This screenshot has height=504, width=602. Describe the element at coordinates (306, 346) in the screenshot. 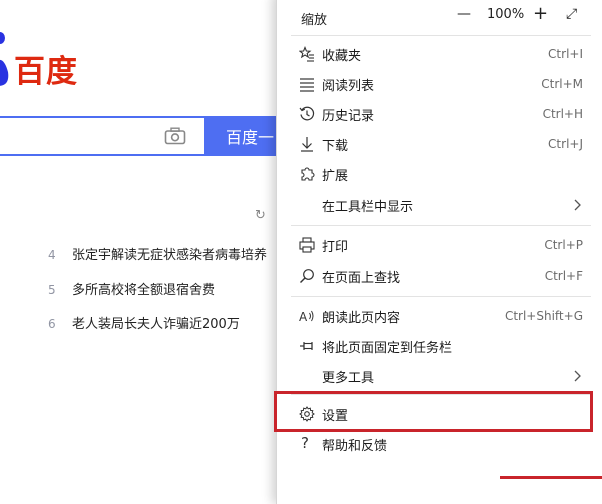

I see `pin-icon` at that location.